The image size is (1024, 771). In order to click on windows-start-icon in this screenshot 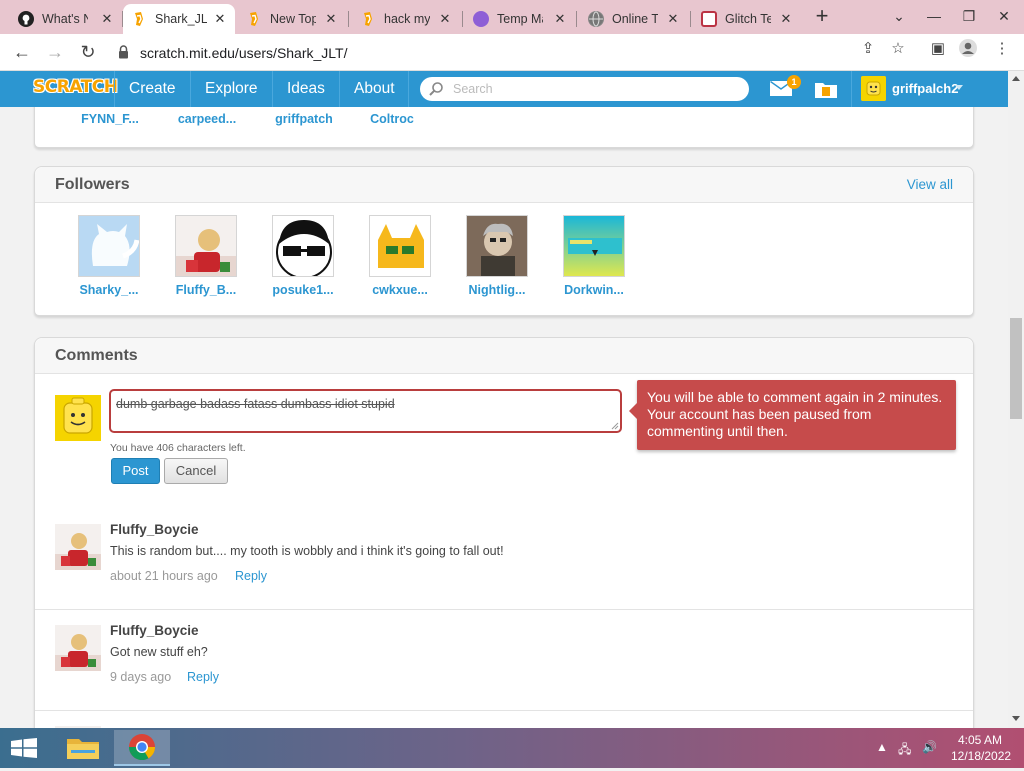, I will do `click(24, 748)`.